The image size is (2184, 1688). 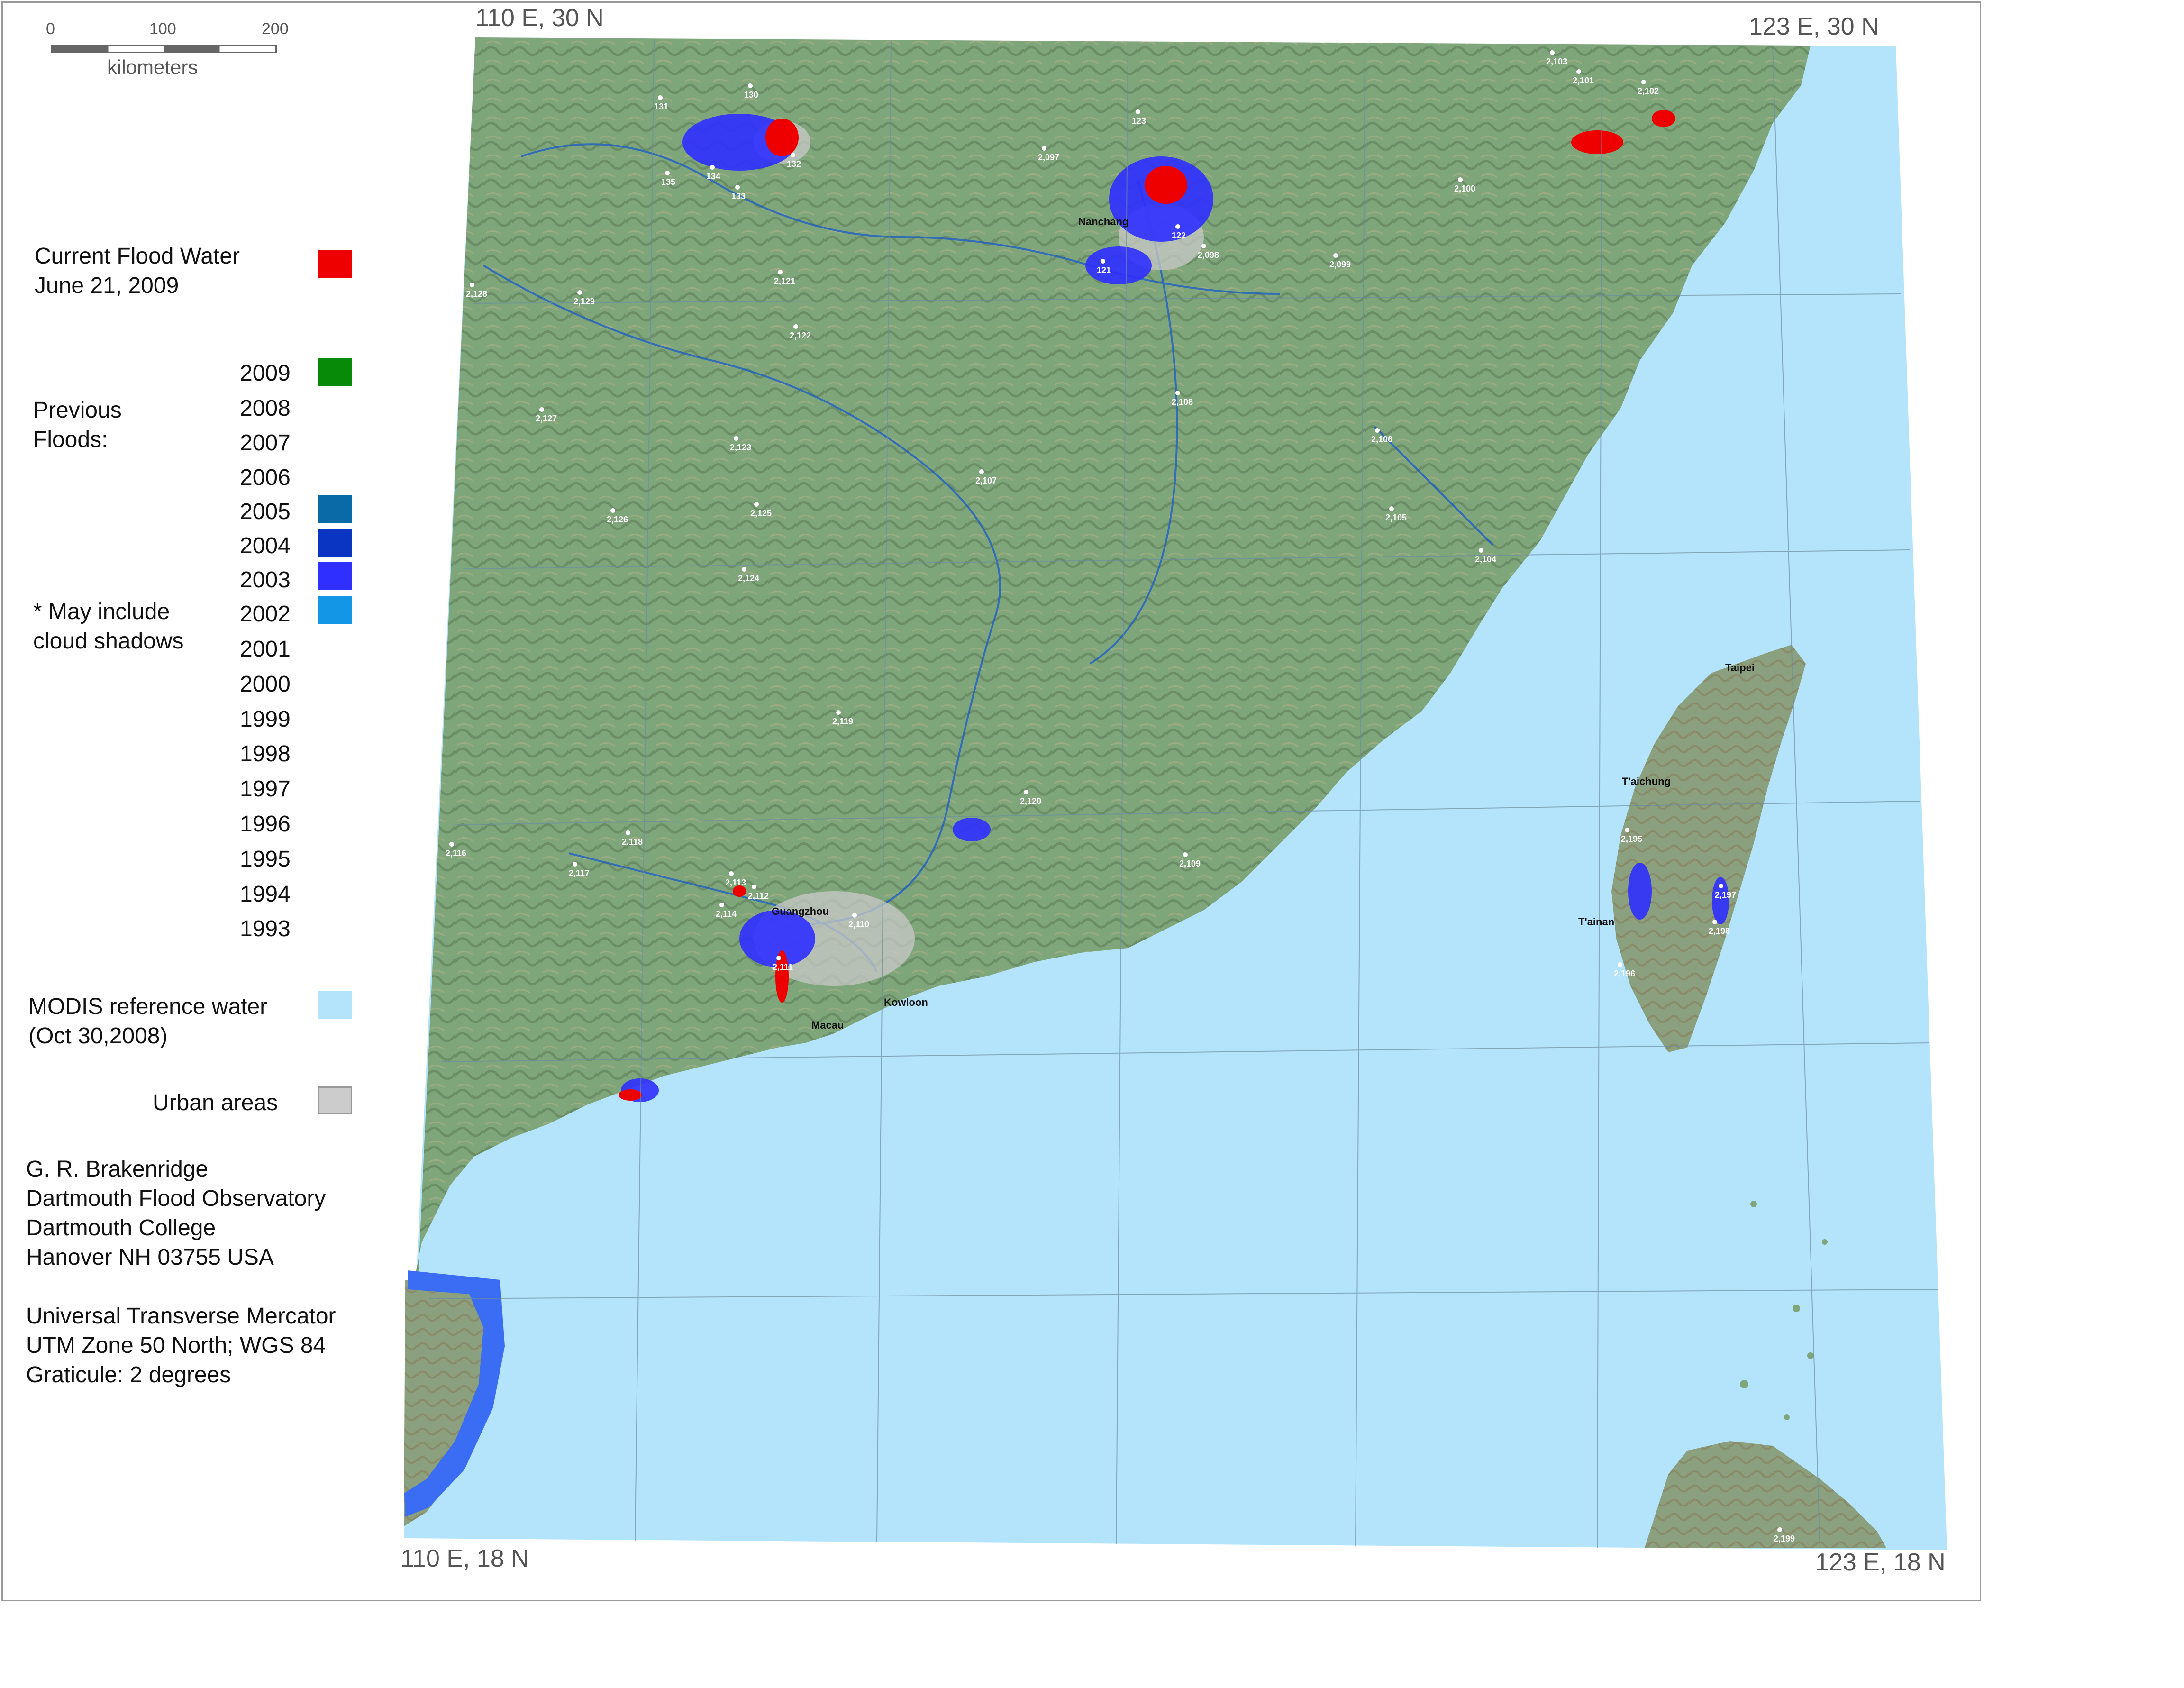 What do you see at coordinates (1583, 77) in the screenshot?
I see `gauge-label: 2,101` at bounding box center [1583, 77].